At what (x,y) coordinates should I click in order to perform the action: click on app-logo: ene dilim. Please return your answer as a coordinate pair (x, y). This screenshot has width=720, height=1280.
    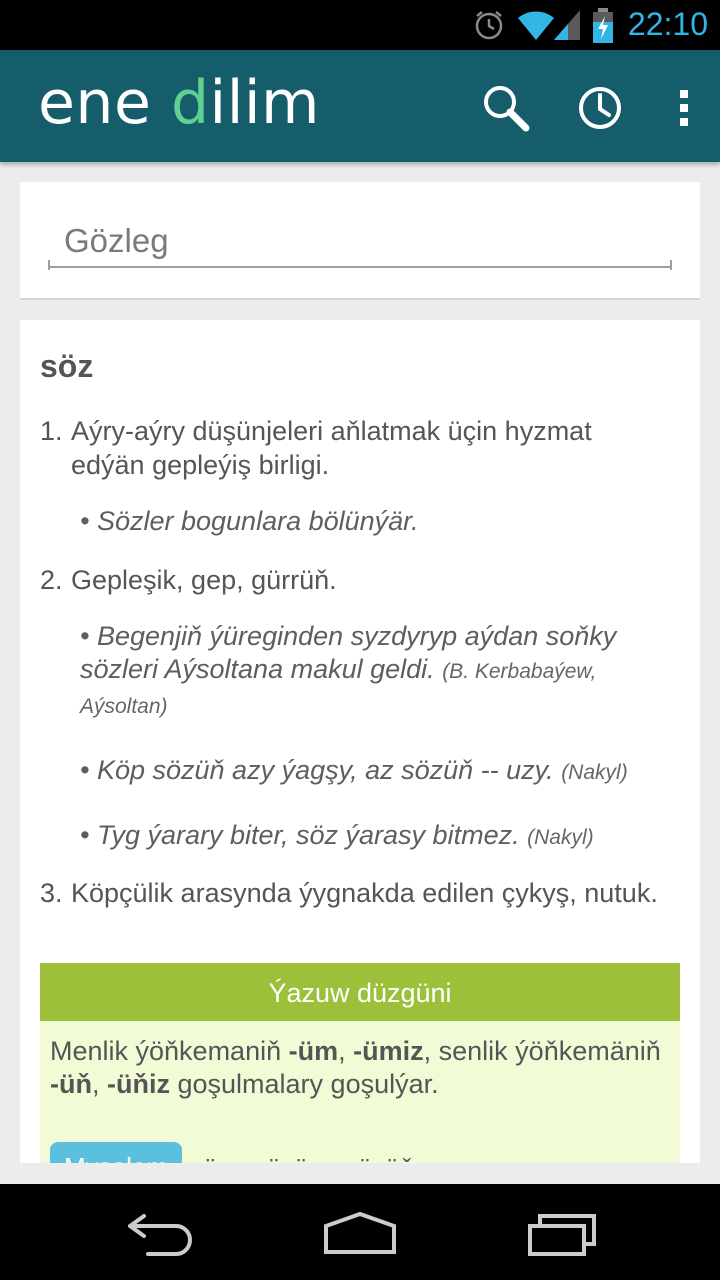
    Looking at the image, I should click on (179, 103).